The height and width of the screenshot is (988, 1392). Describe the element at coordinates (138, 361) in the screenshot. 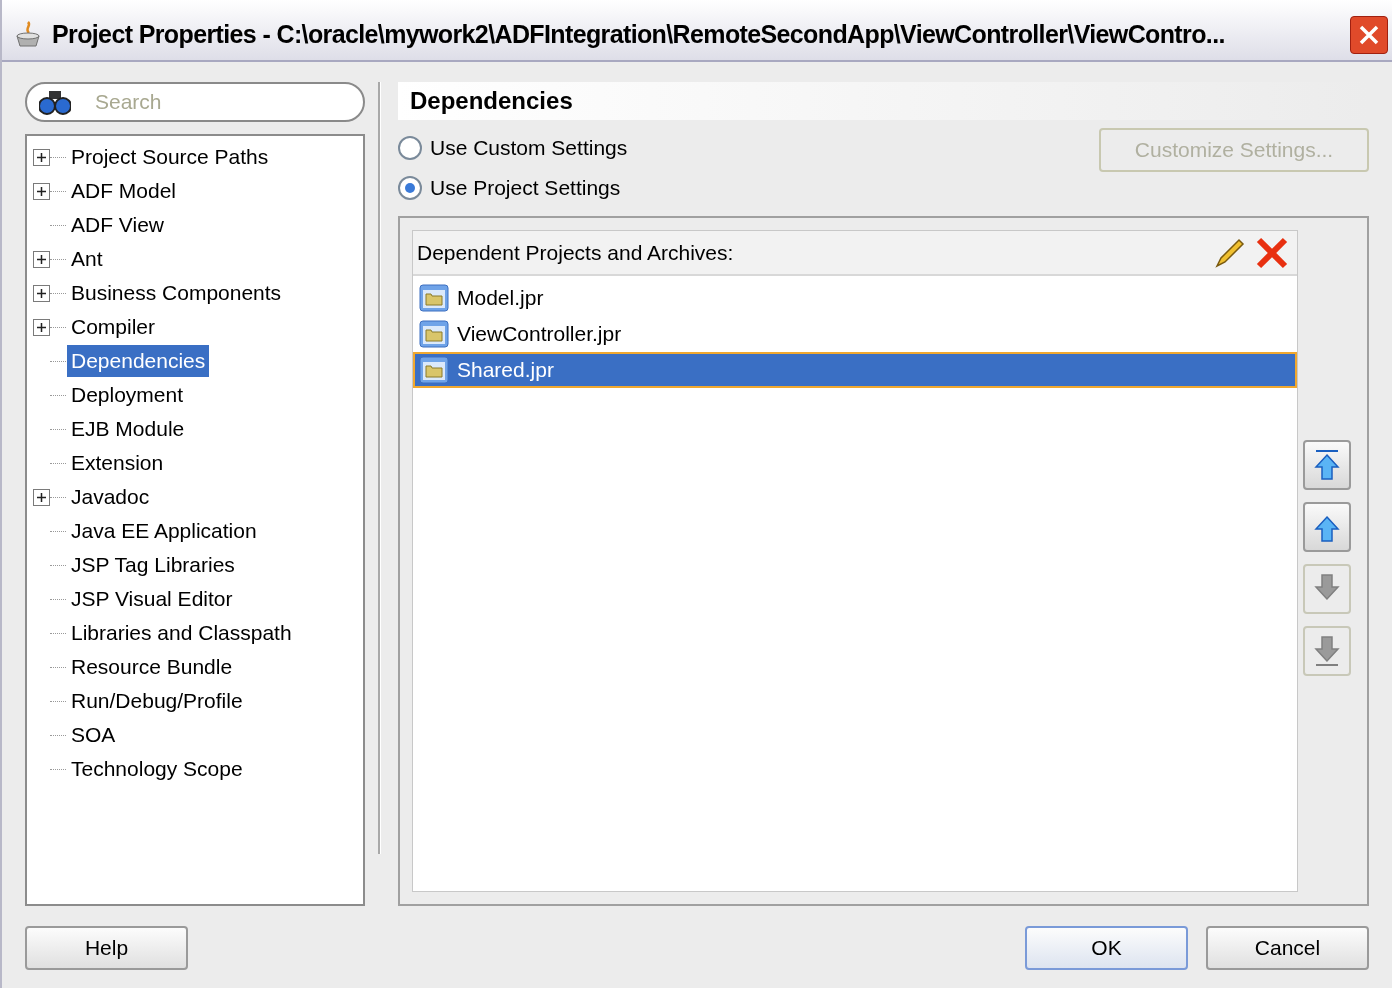

I see `tree-item: Dependencies` at that location.